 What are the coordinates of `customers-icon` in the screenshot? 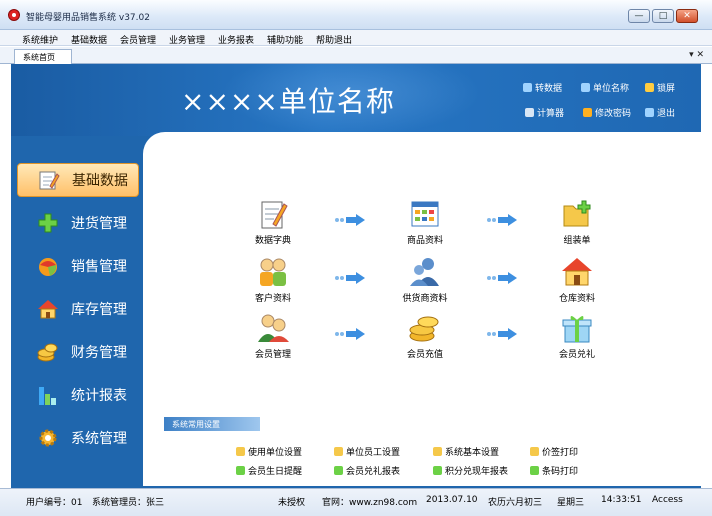 It's located at (273, 272).